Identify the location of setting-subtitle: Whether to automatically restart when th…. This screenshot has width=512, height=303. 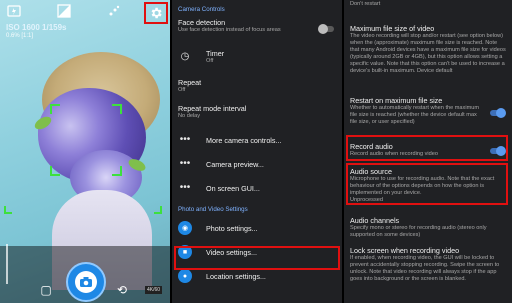
(415, 115).